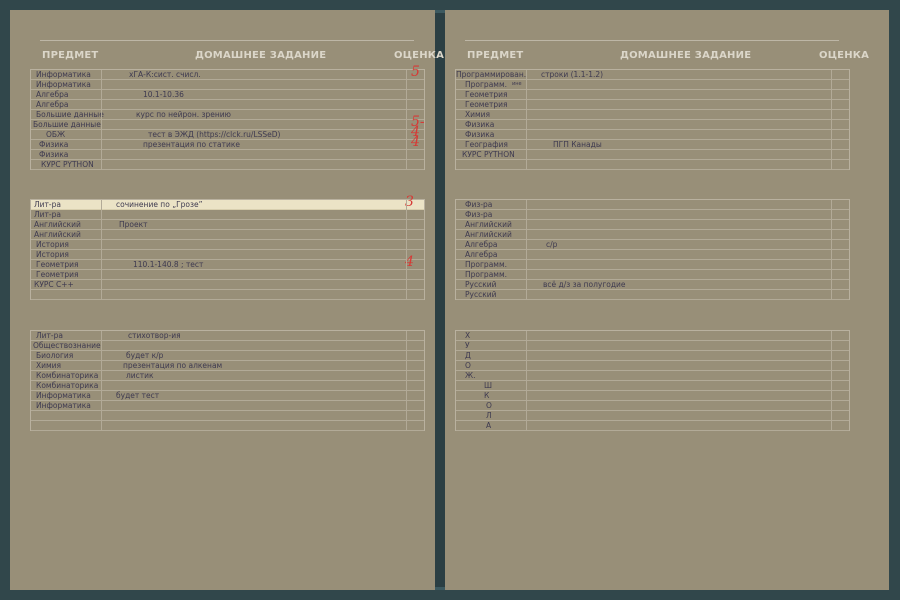 Image resolution: width=900 pixels, height=600 pixels. Describe the element at coordinates (227, 95) in the screenshot. I see `table-row: Алгебра 10.1-10.36` at that location.